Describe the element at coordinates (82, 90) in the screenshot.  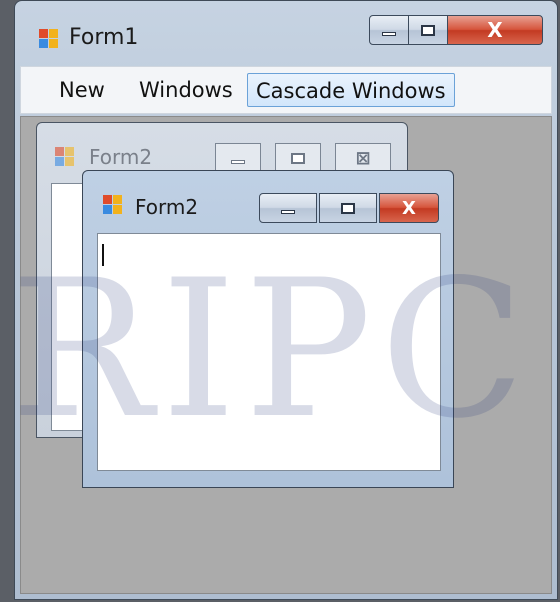
I see `menu-item-new: New` at that location.